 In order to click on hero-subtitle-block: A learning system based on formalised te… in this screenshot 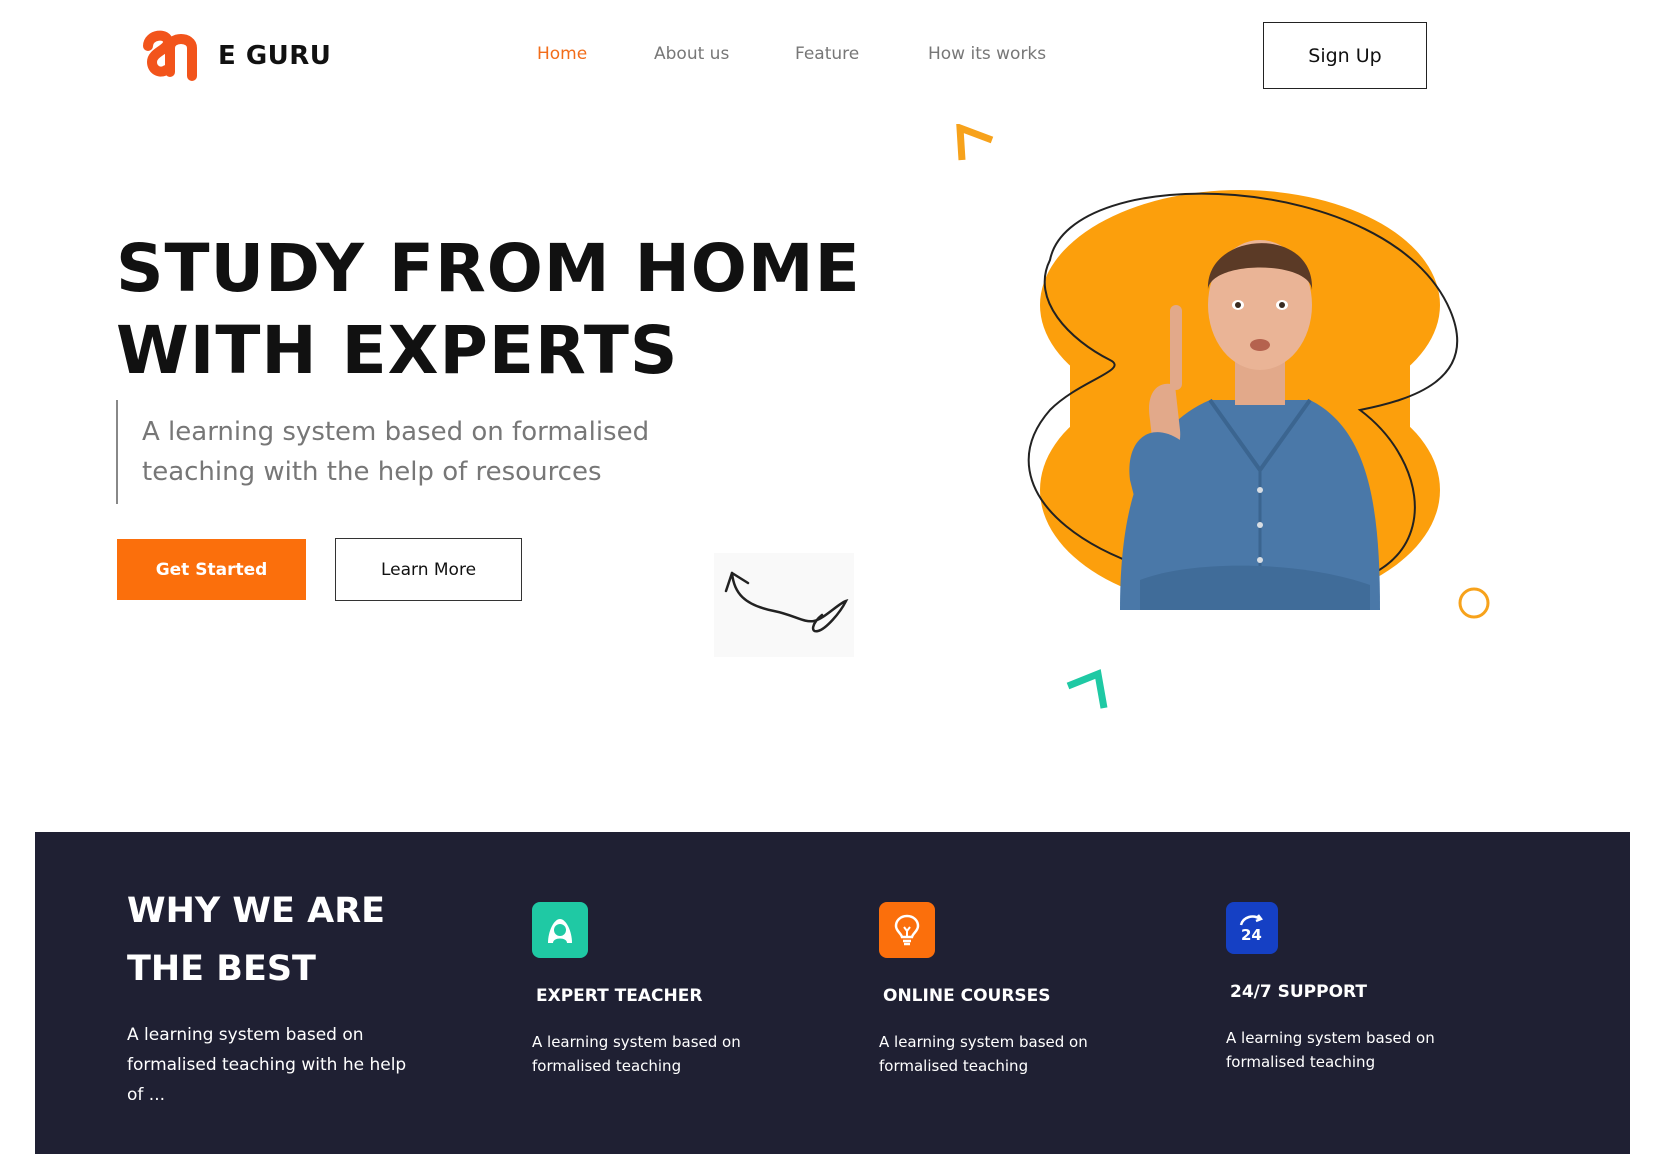, I will do `click(439, 452)`.